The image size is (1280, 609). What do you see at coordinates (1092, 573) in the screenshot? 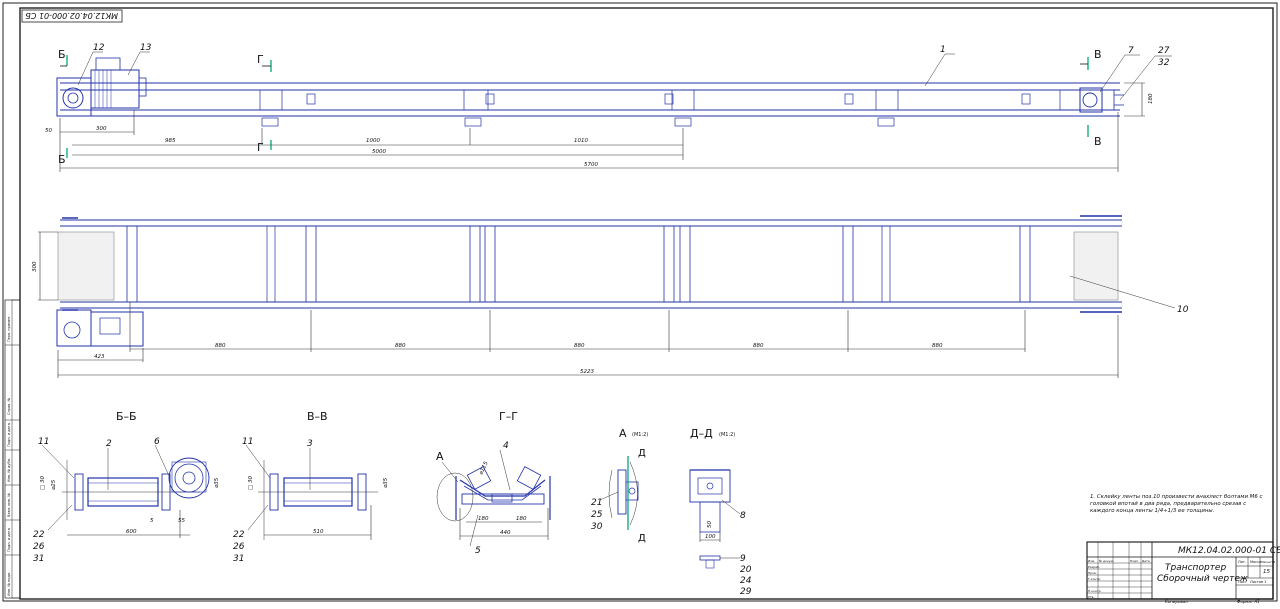
I see `svg-text: Пров.` at bounding box center [1092, 573].